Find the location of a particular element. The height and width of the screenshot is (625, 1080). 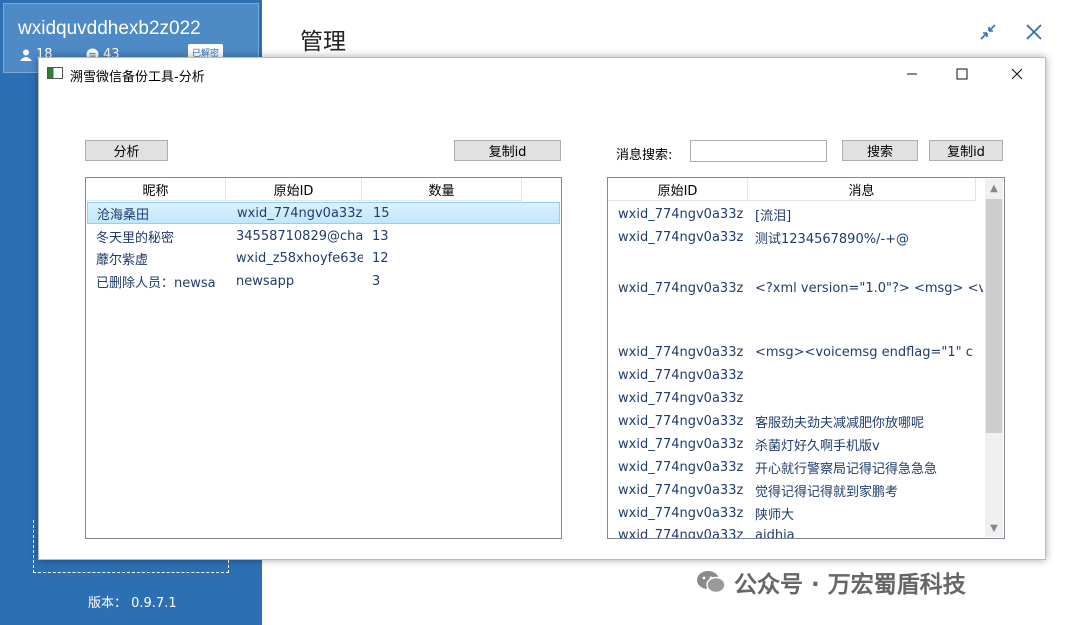

cell-nickname: 蘼尔紫虚 is located at coordinates (122, 260).